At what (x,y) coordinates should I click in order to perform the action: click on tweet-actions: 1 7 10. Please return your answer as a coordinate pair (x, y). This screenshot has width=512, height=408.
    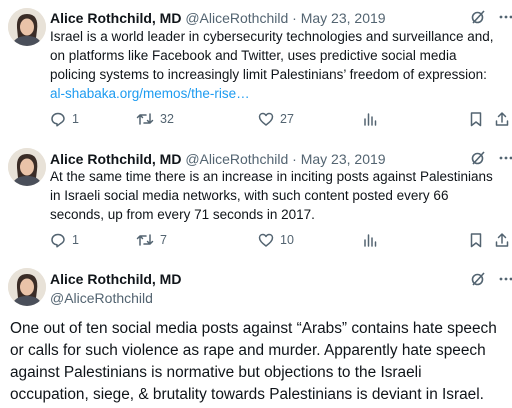
    Looking at the image, I should click on (281, 242).